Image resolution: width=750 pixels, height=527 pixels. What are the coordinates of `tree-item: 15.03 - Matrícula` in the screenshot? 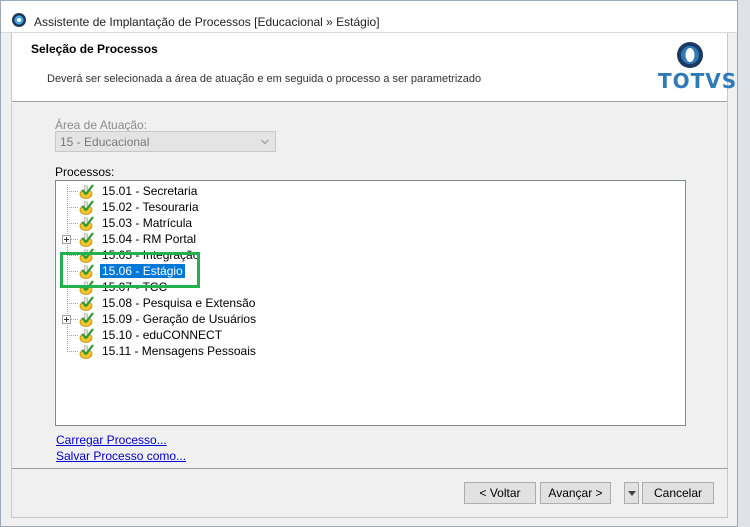 It's located at (256, 223).